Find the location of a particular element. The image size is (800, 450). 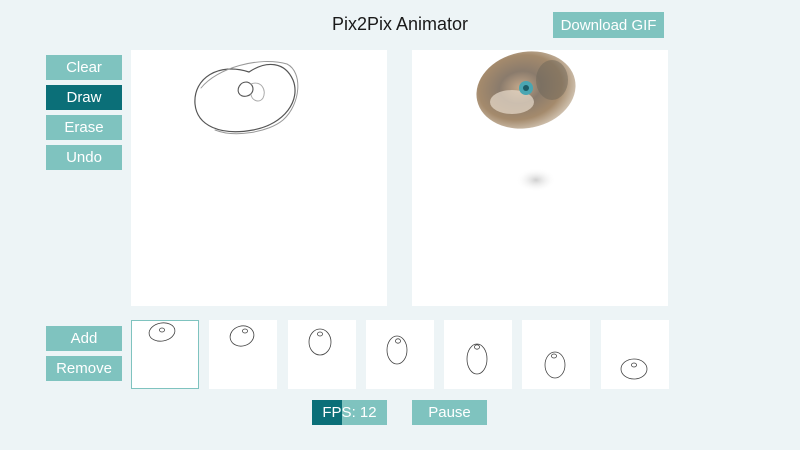

generated-image is located at coordinates (526, 121).